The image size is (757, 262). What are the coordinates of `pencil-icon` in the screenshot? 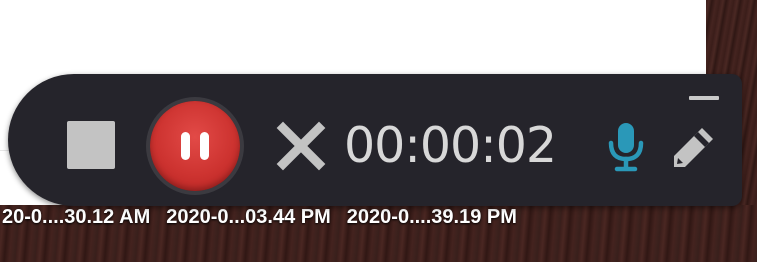 It's located at (693, 147).